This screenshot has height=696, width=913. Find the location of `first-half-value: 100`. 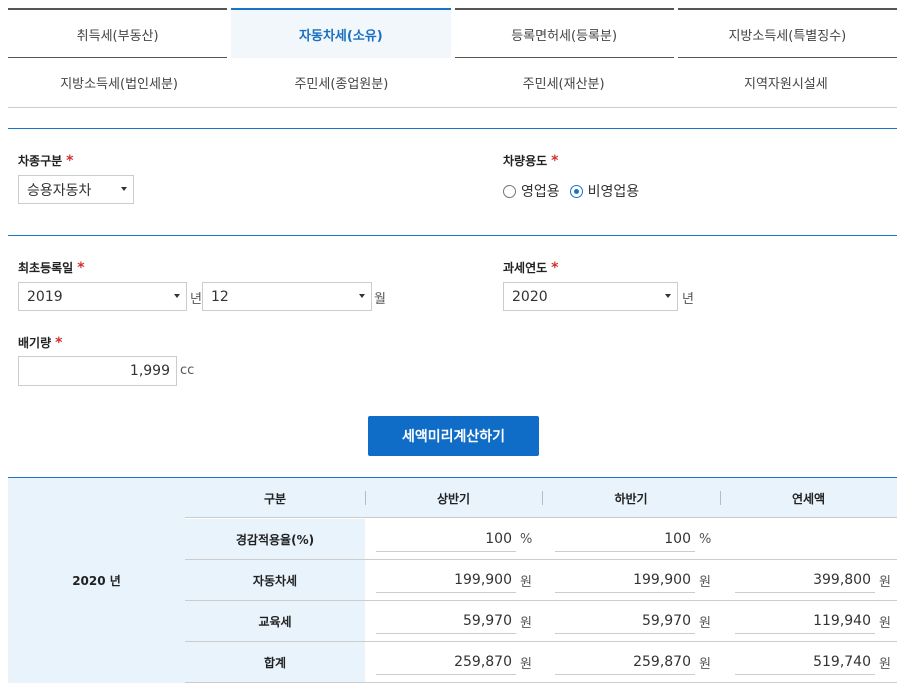

first-half-value: 100 is located at coordinates (446, 539).